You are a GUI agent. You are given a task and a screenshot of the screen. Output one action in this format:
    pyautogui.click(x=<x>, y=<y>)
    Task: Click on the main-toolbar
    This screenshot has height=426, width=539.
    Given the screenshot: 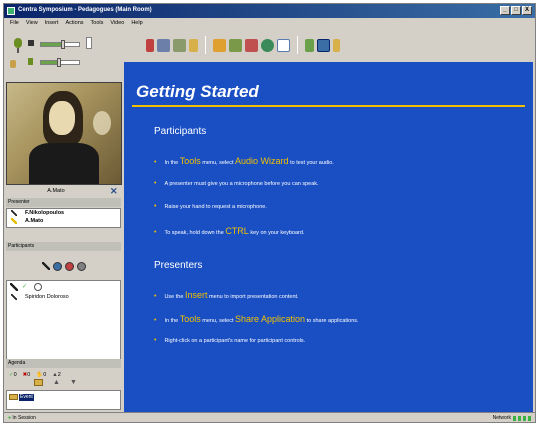 What is the action you would take?
    pyautogui.click(x=329, y=45)
    